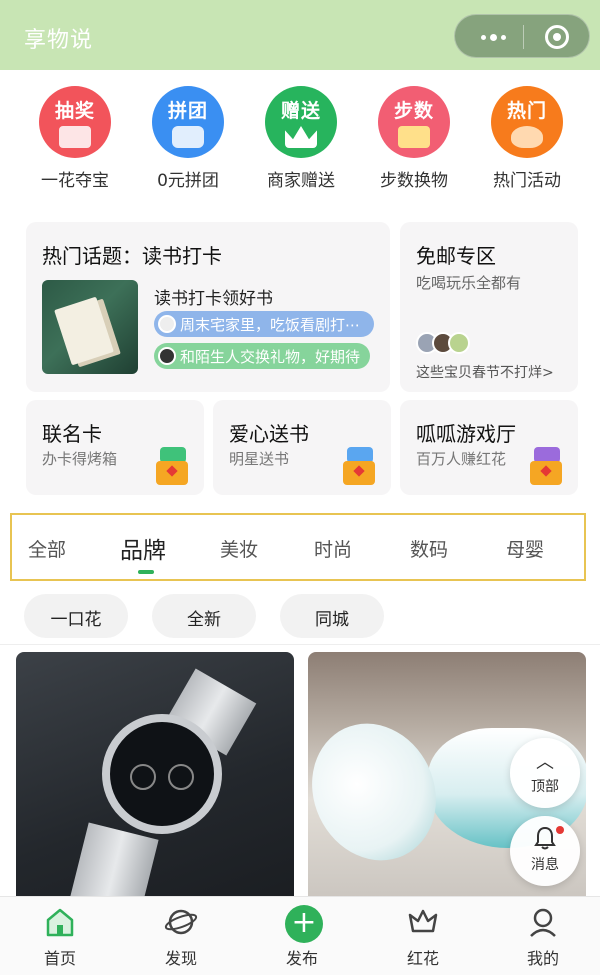  What do you see at coordinates (75, 181) in the screenshot?
I see `quick-action-label: 一花夺宝` at bounding box center [75, 181].